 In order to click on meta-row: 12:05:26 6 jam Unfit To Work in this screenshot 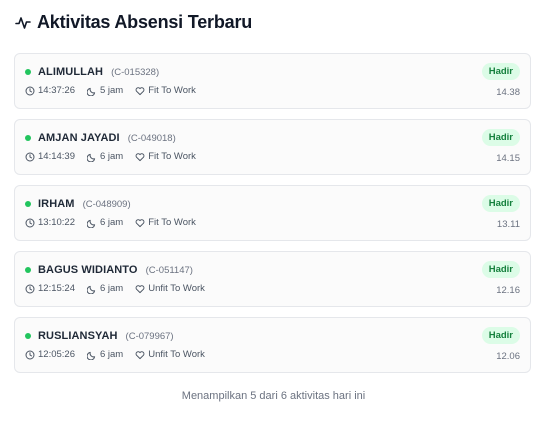, I will do `click(115, 354)`.